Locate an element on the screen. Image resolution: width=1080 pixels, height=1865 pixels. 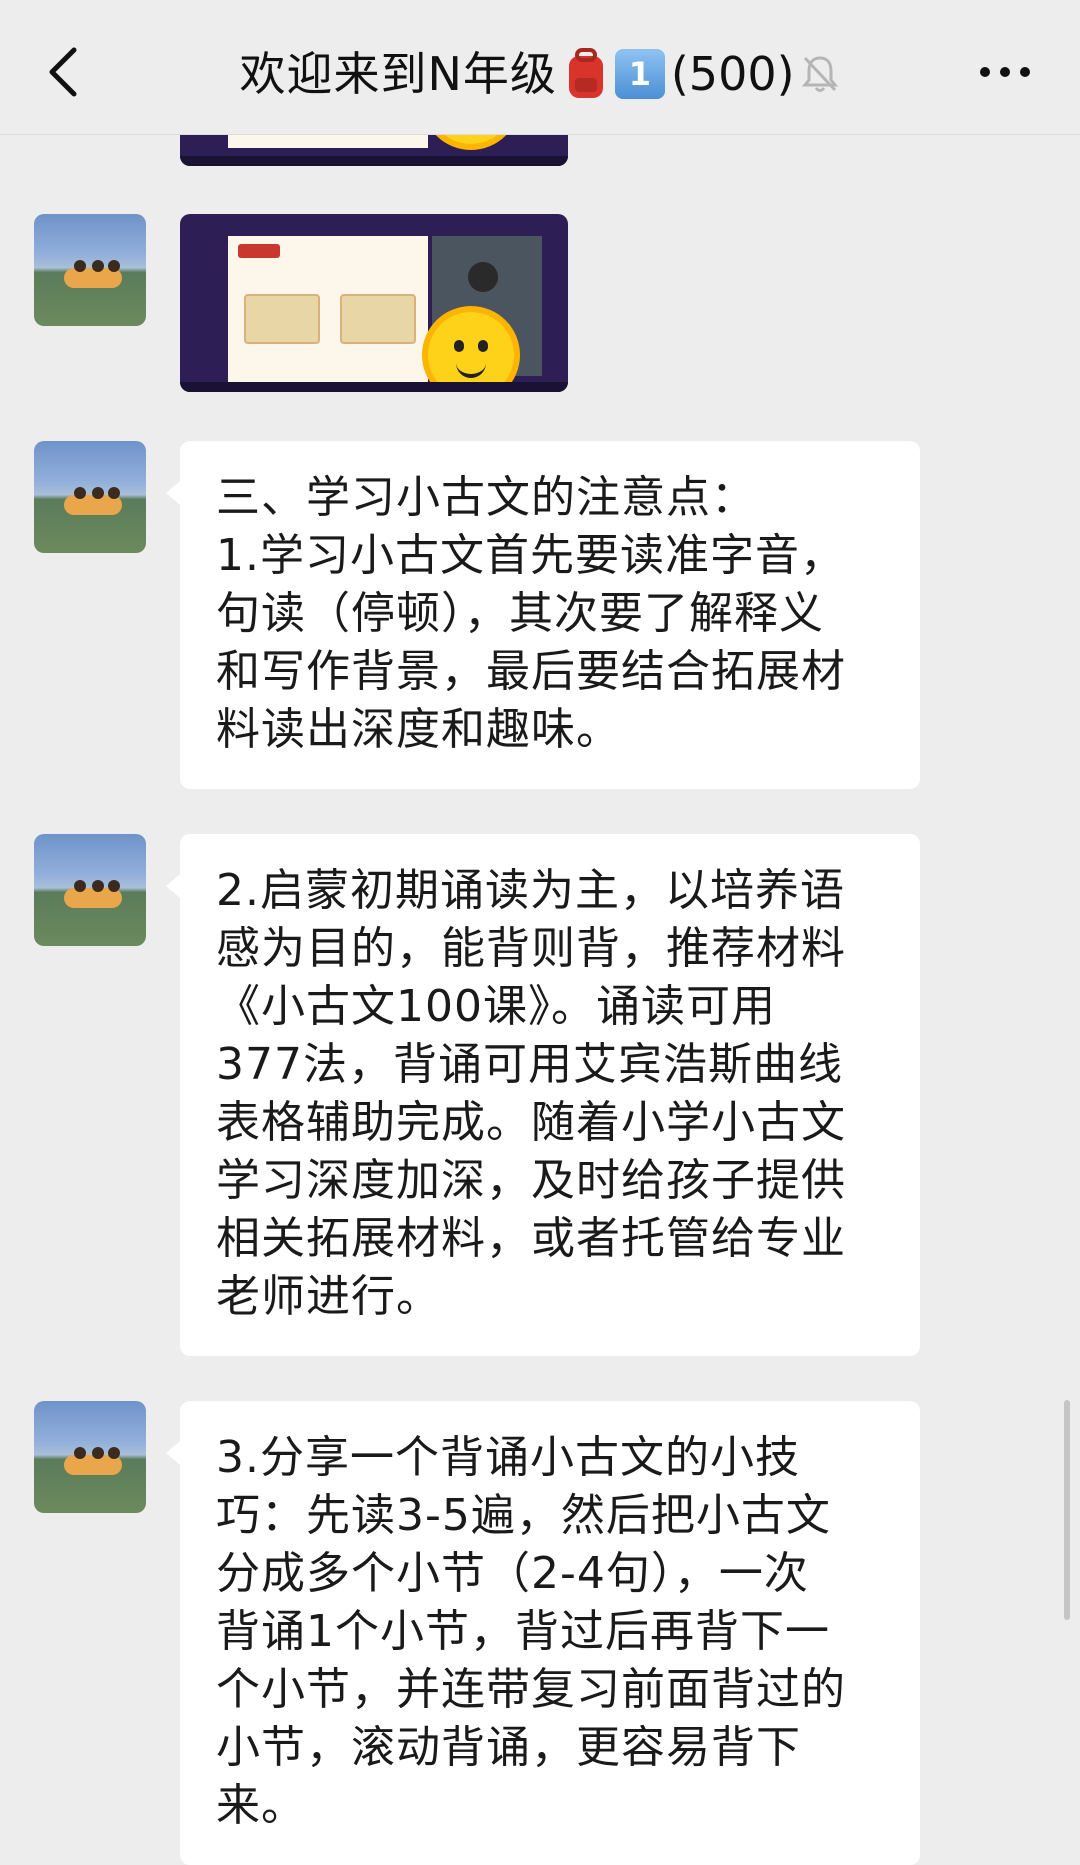
video-message is located at coordinates (374, 303).